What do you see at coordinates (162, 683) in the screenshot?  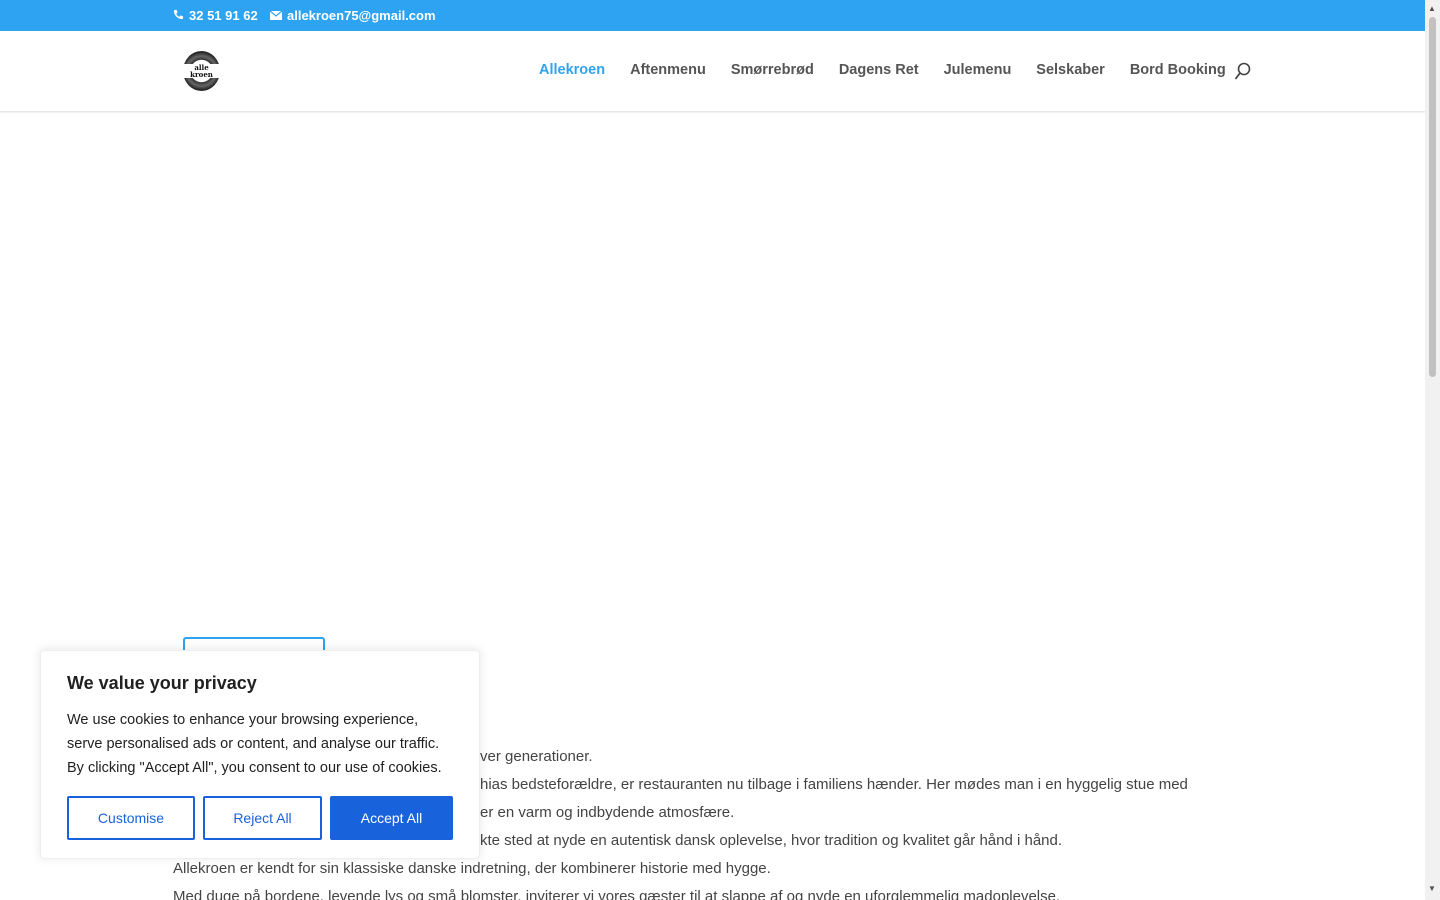 I see `cookie-title: We value your privacy` at bounding box center [162, 683].